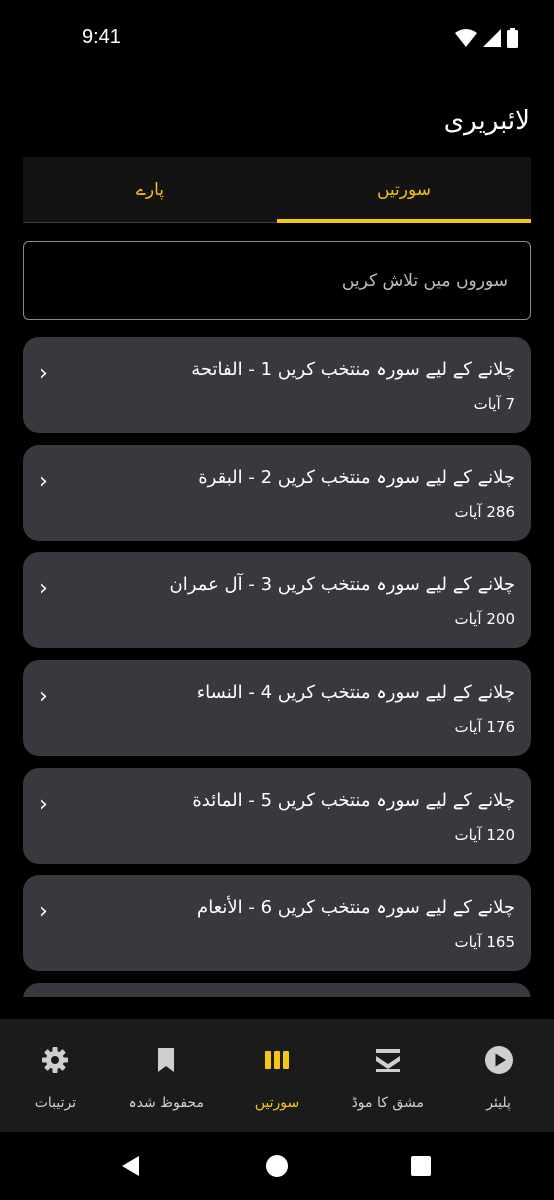 The width and height of the screenshot is (554, 1200). I want to click on surah-title: چلانے کے لیے سورہ منتخب کریں 4 - النساء, so click(355, 692).